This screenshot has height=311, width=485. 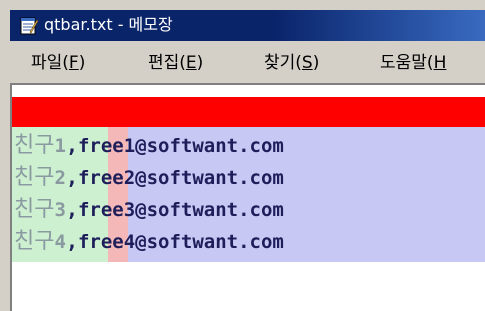 What do you see at coordinates (82, 63) in the screenshot?
I see `menu-file-close: )` at bounding box center [82, 63].